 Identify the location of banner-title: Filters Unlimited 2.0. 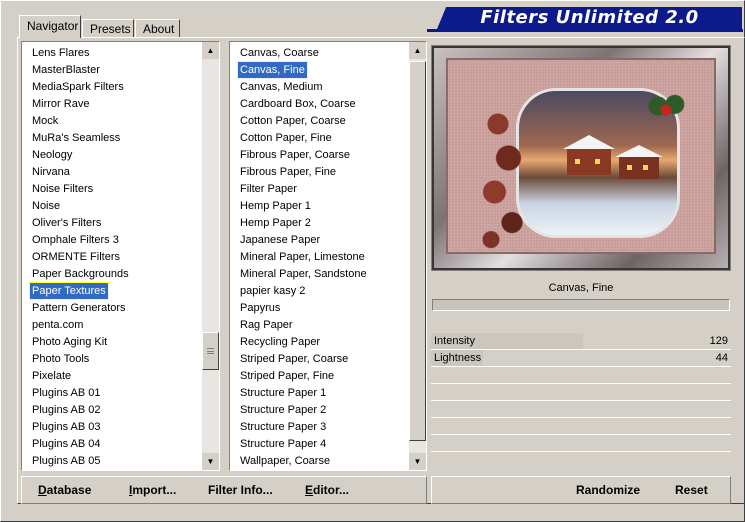
(589, 17).